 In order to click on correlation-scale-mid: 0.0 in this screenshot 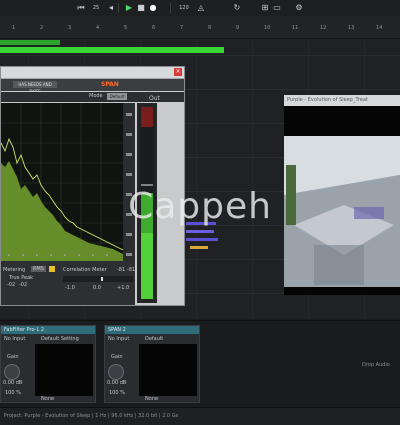, I will do `click(97, 288)`.